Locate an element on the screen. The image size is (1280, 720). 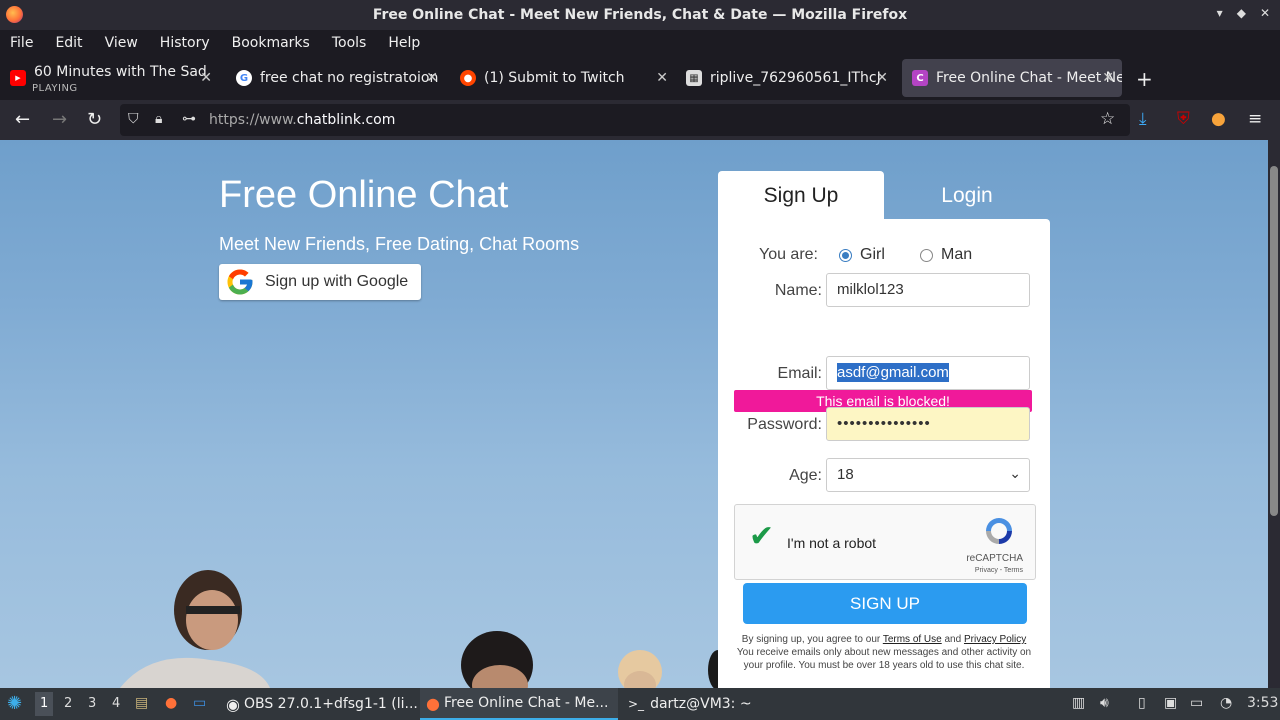
volume-icon: 🔊︎ is located at coordinates (1104, 703).